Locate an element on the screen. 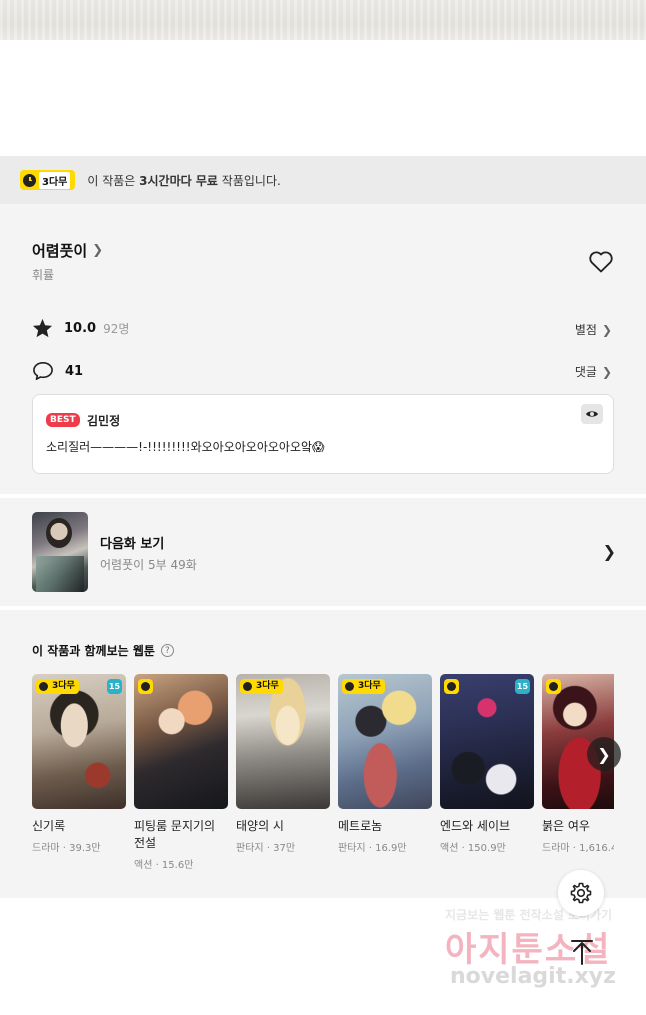  heart-icon is located at coordinates (601, 262).